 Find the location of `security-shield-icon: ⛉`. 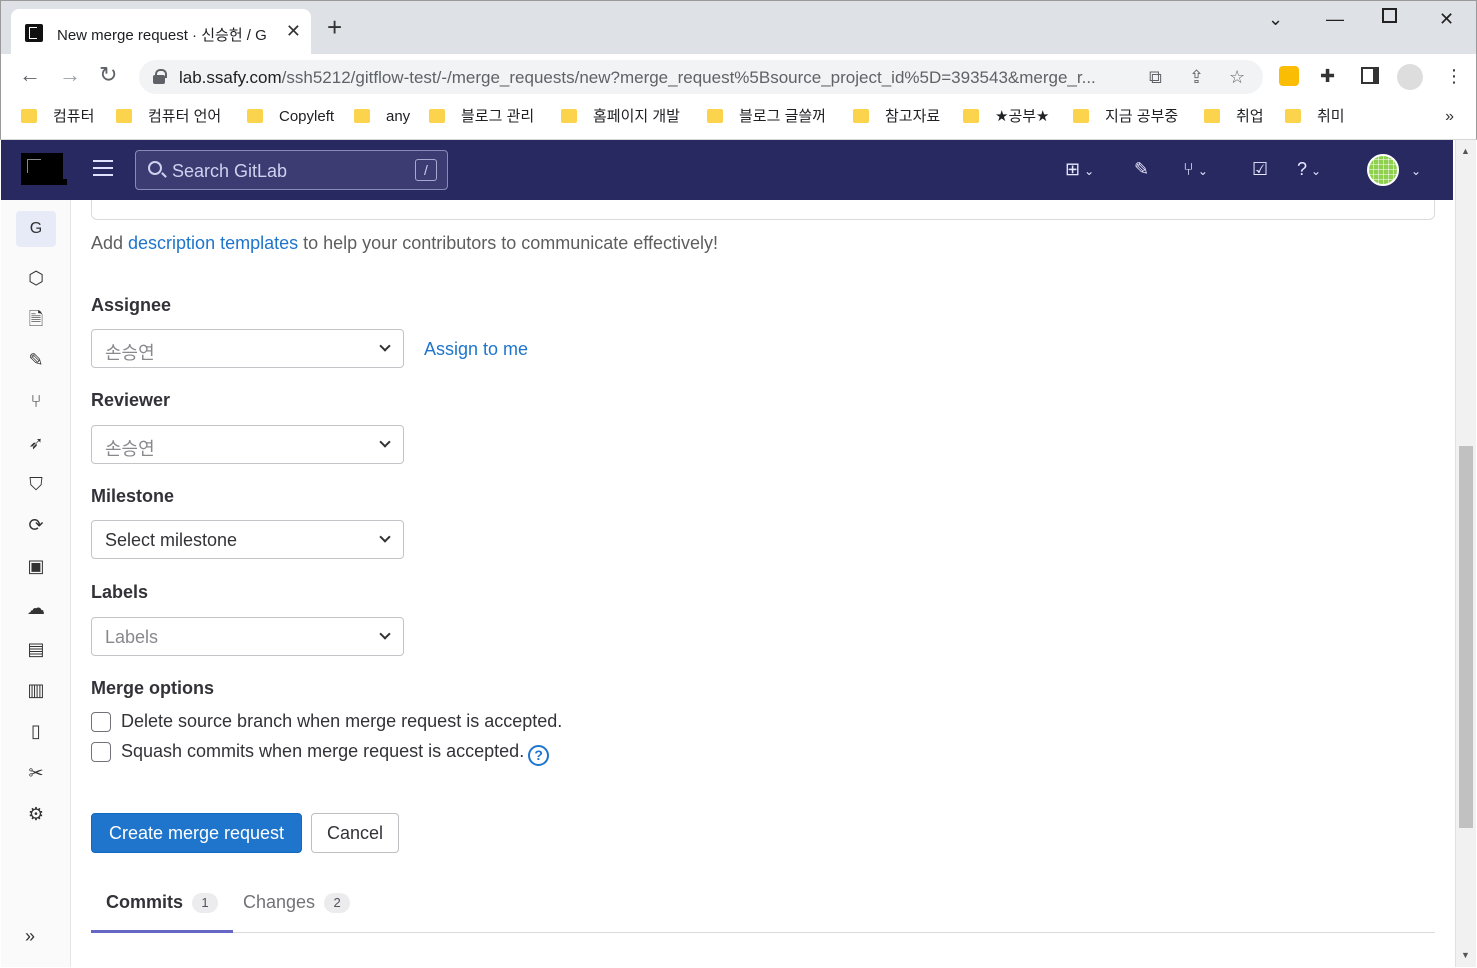

security-shield-icon: ⛉ is located at coordinates (36, 484).